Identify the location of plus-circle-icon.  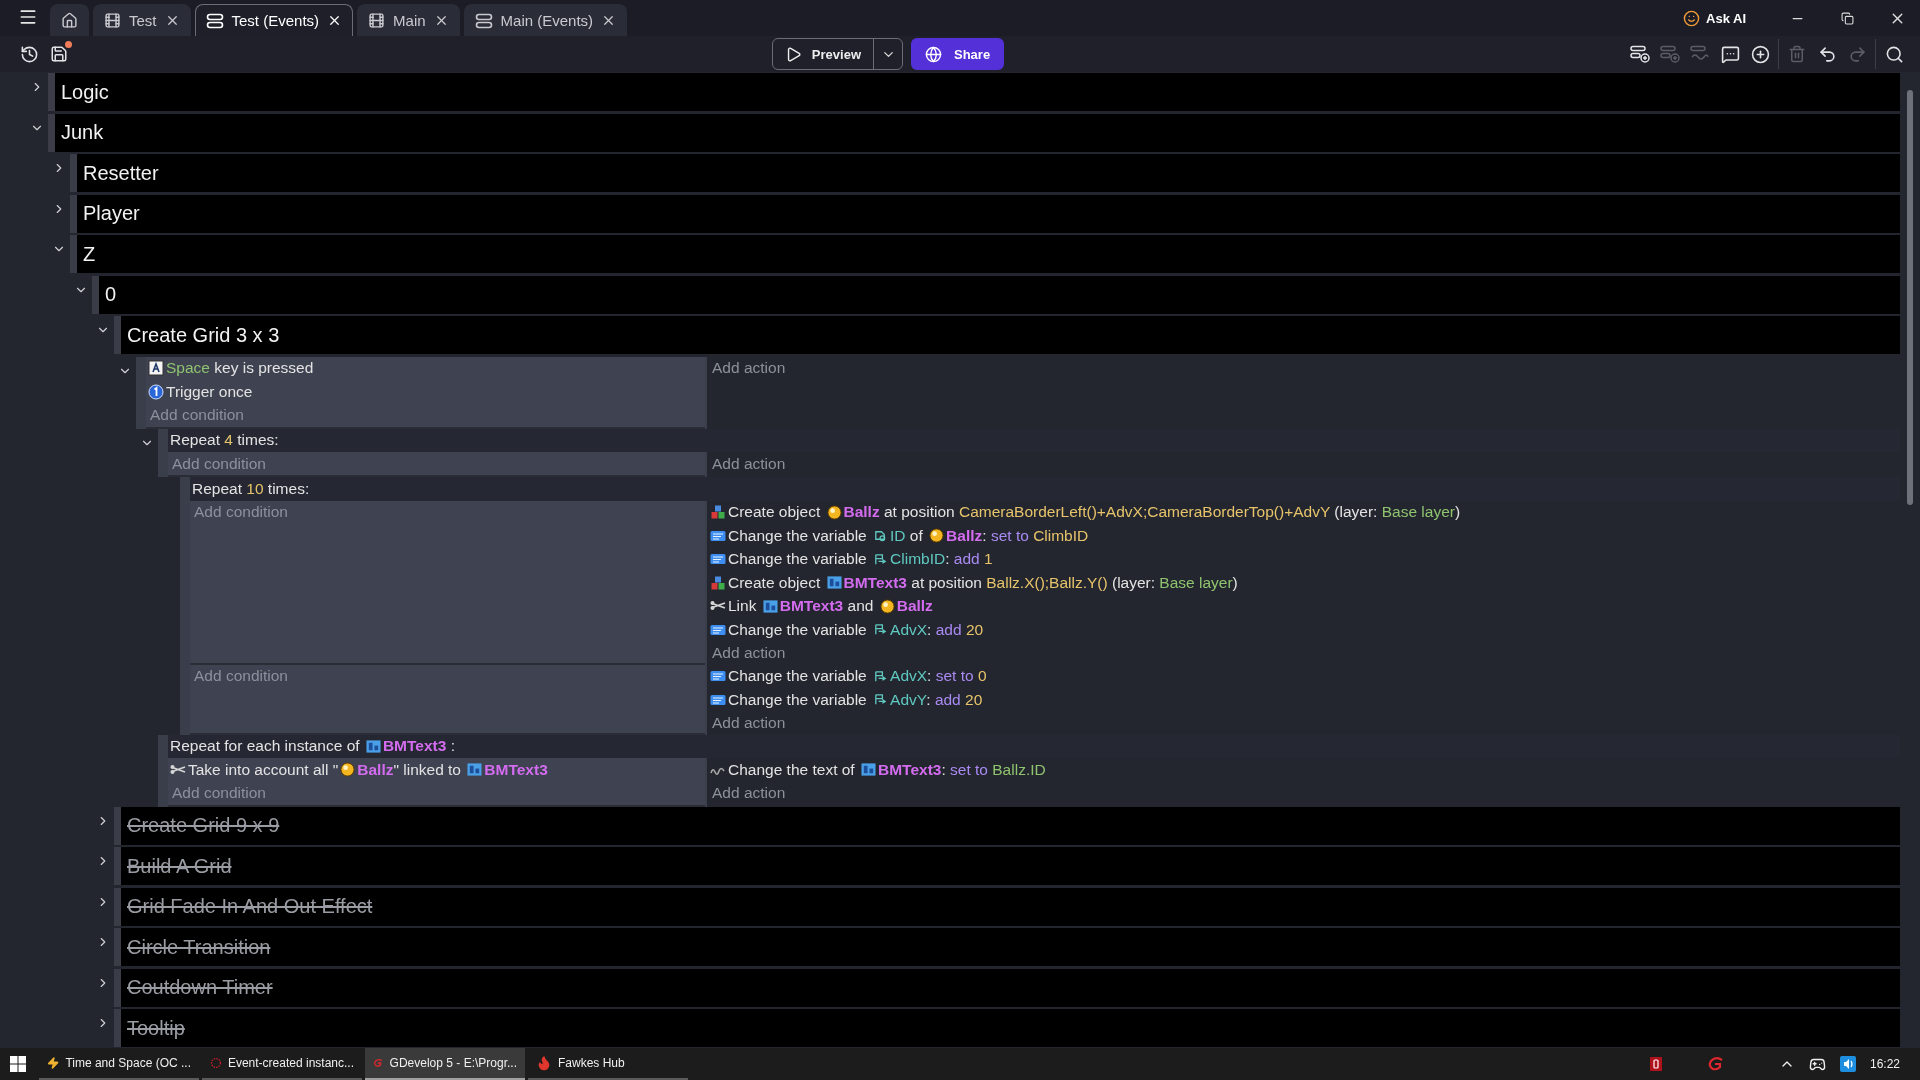
(1760, 54).